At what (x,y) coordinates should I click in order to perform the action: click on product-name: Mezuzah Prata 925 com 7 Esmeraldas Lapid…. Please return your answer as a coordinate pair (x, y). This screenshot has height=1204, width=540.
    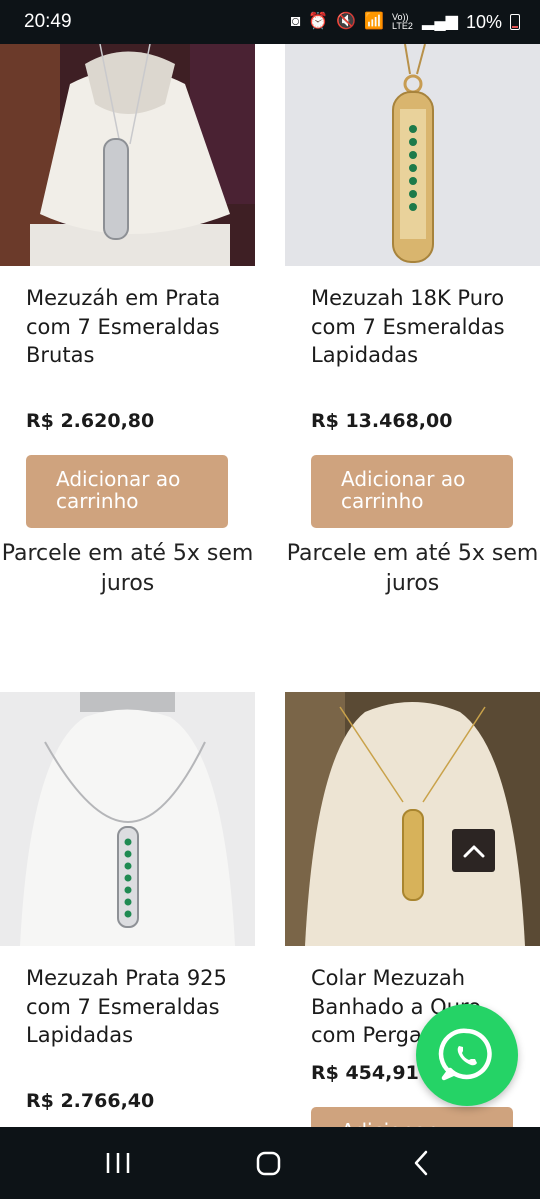
    Looking at the image, I should click on (131, 1007).